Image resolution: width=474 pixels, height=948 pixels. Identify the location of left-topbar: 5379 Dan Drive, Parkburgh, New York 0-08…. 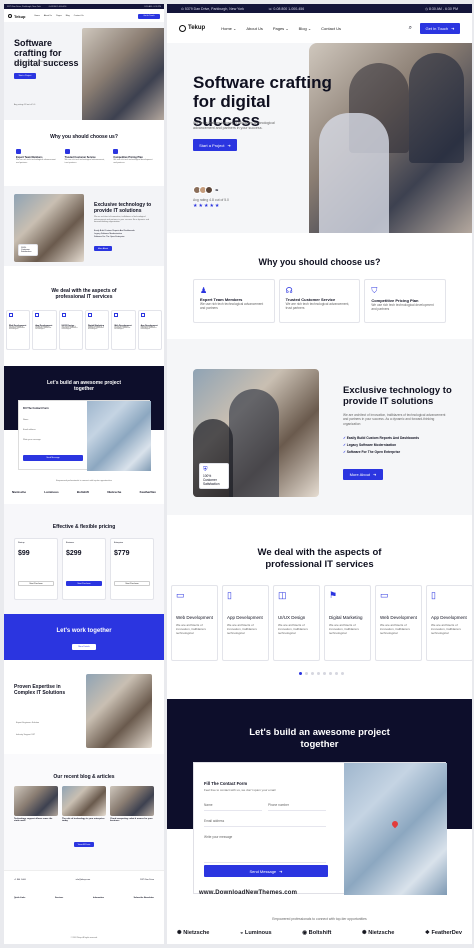
(84, 6).